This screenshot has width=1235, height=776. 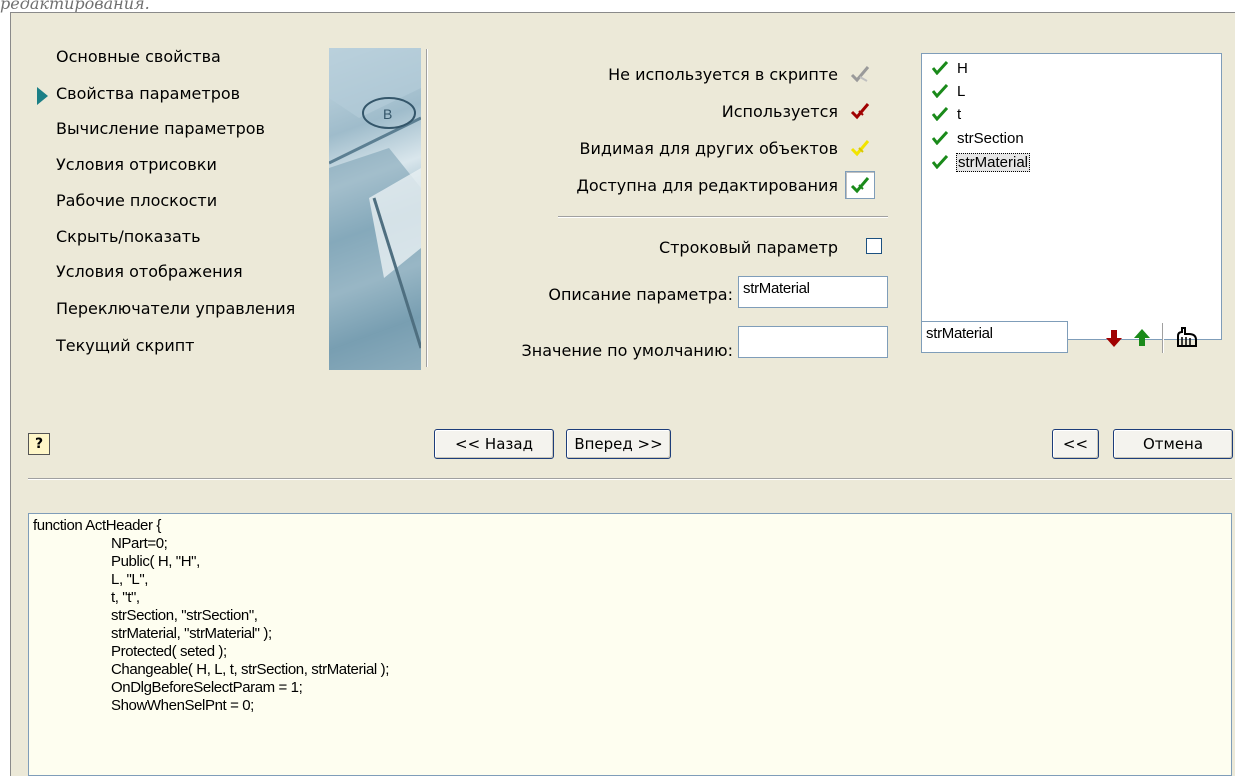 I want to click on list-item: H, so click(x=950, y=68).